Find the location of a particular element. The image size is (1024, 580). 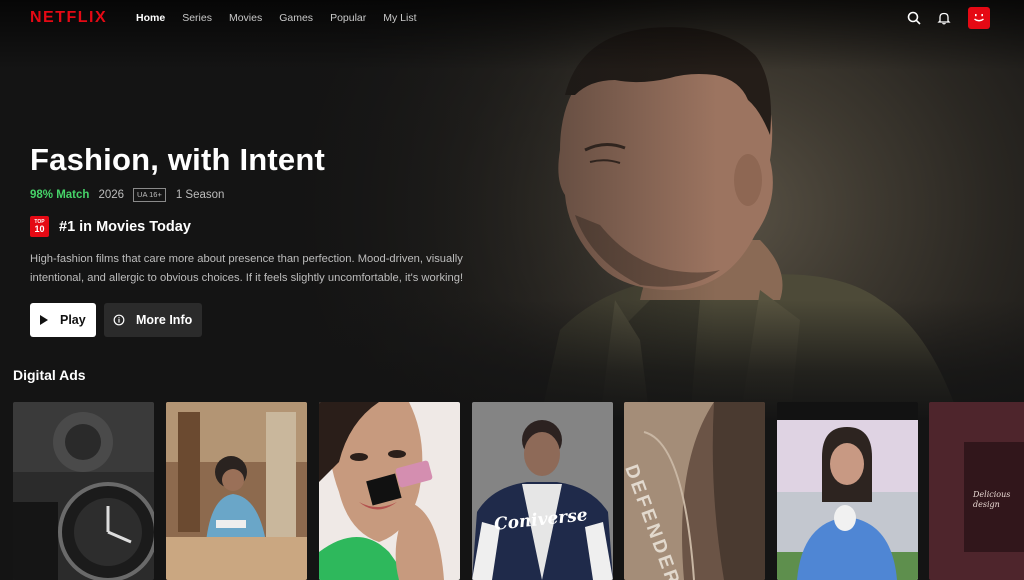

cafe-tile is located at coordinates (236, 491).